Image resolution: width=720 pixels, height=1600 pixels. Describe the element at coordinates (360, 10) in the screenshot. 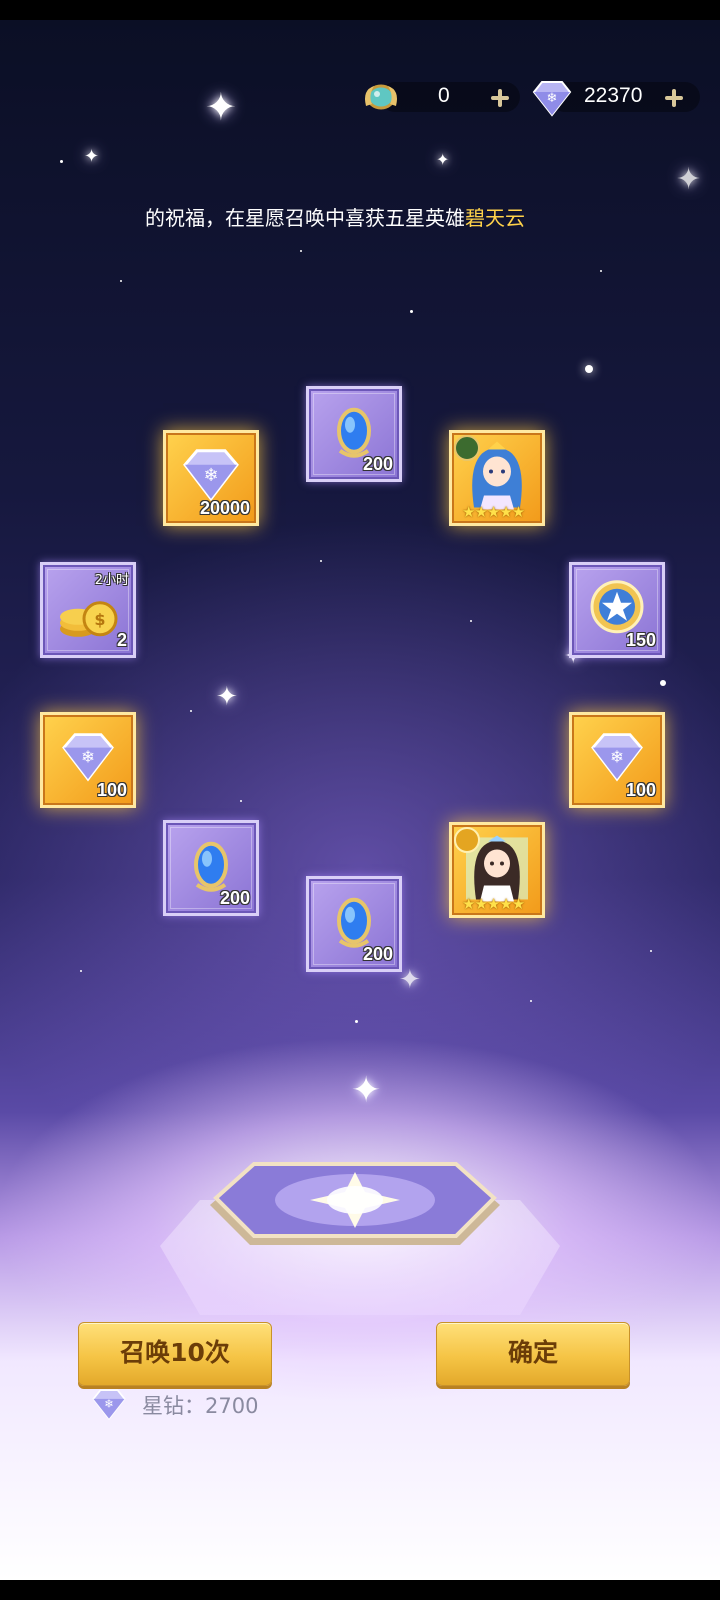

I see `status-bar` at that location.